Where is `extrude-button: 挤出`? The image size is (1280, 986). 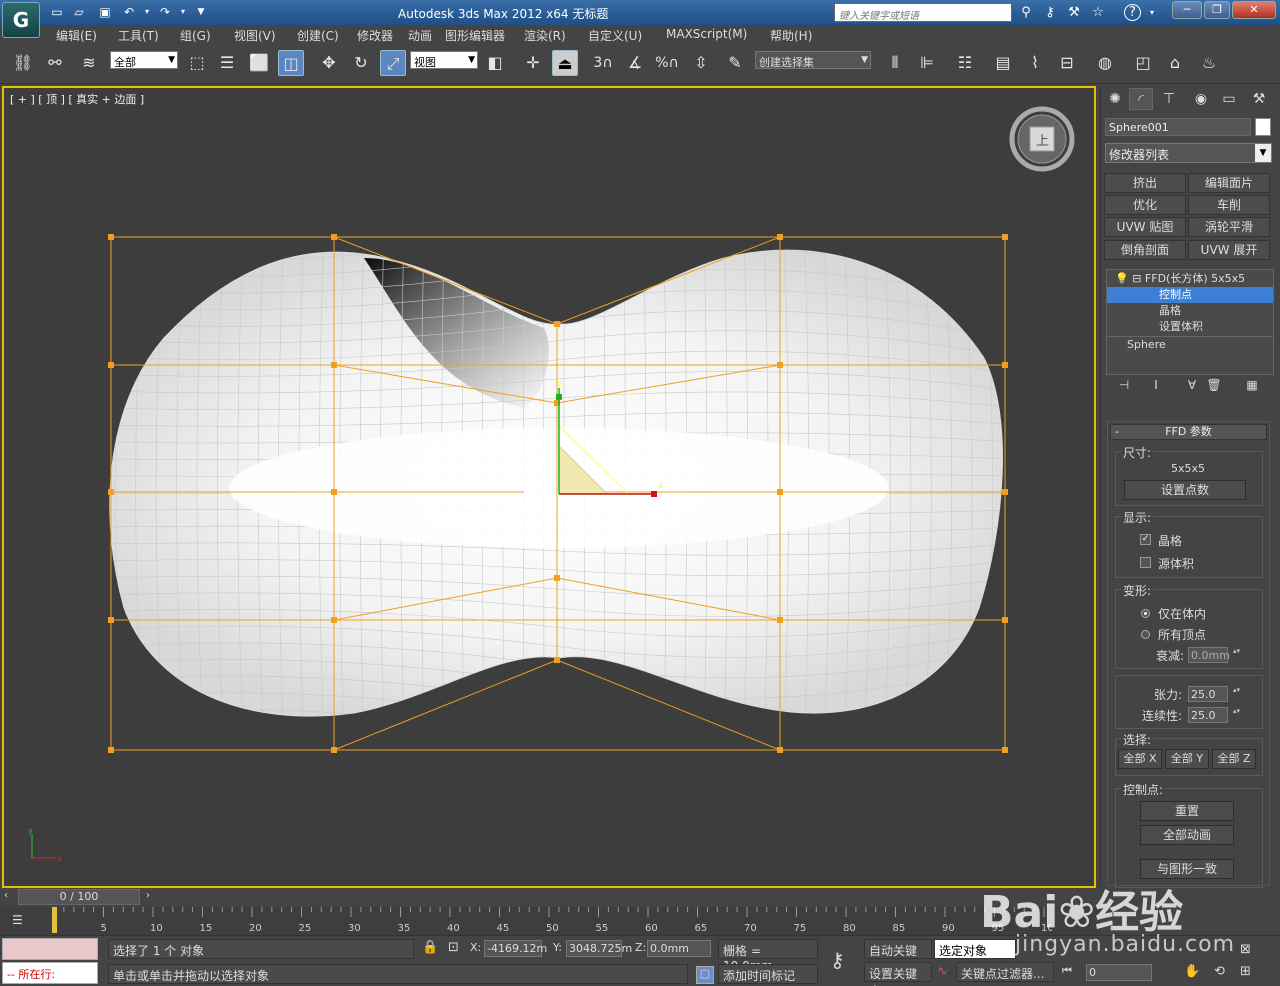 extrude-button: 挤出 is located at coordinates (1145, 183).